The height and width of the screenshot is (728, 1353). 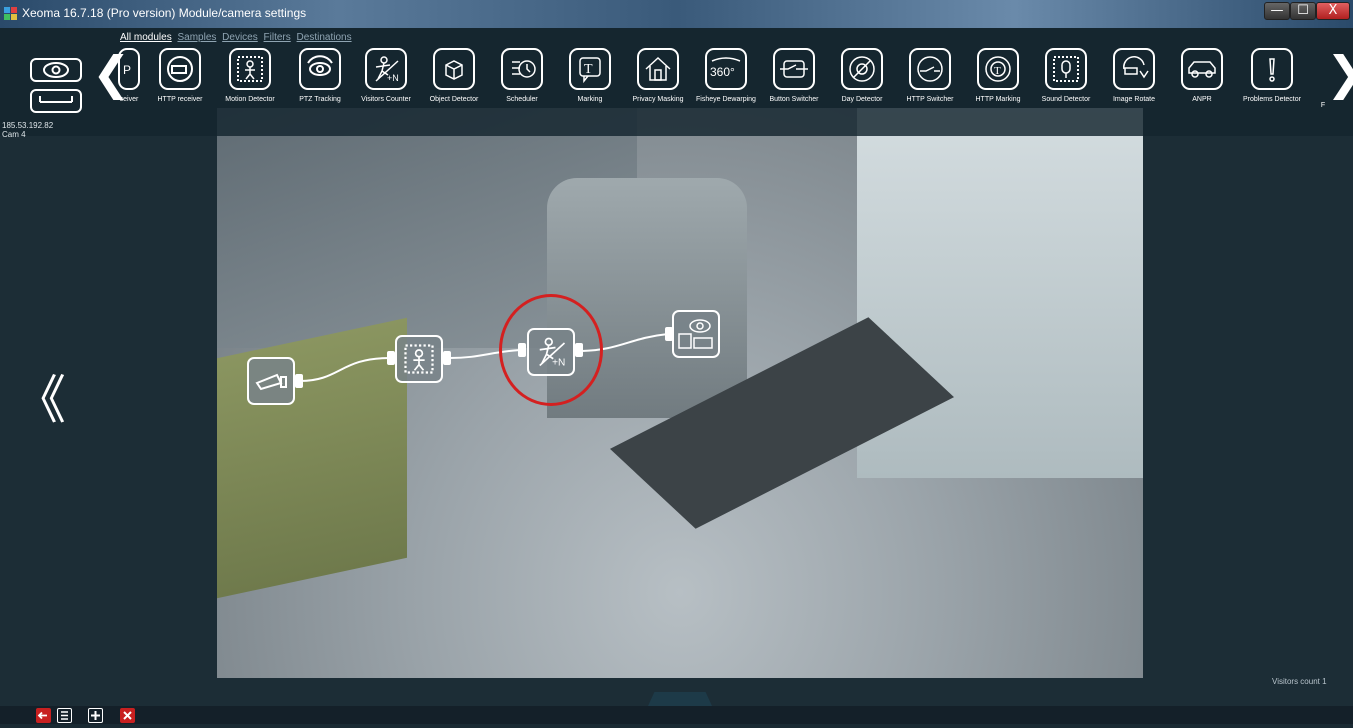 I want to click on motion-detector-node, so click(x=419, y=359).